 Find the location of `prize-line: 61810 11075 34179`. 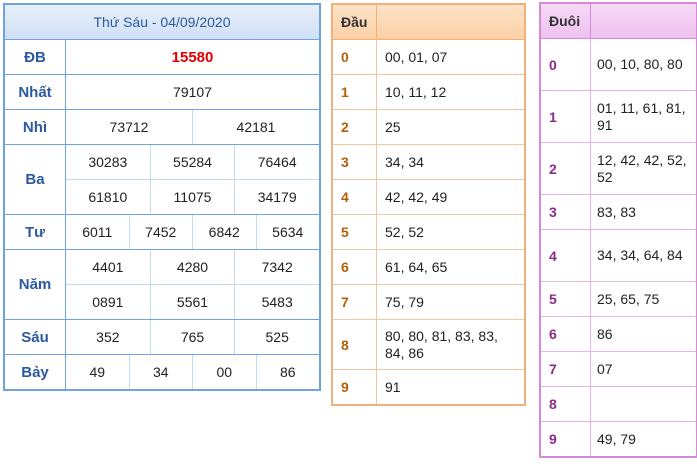

prize-line: 61810 11075 34179 is located at coordinates (192, 196).